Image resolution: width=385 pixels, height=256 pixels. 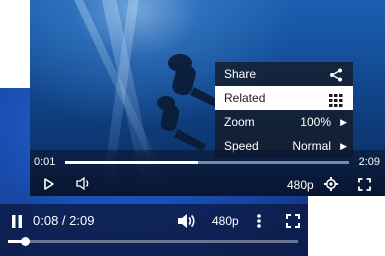 I want to click on gear-icon, so click(x=331, y=186).